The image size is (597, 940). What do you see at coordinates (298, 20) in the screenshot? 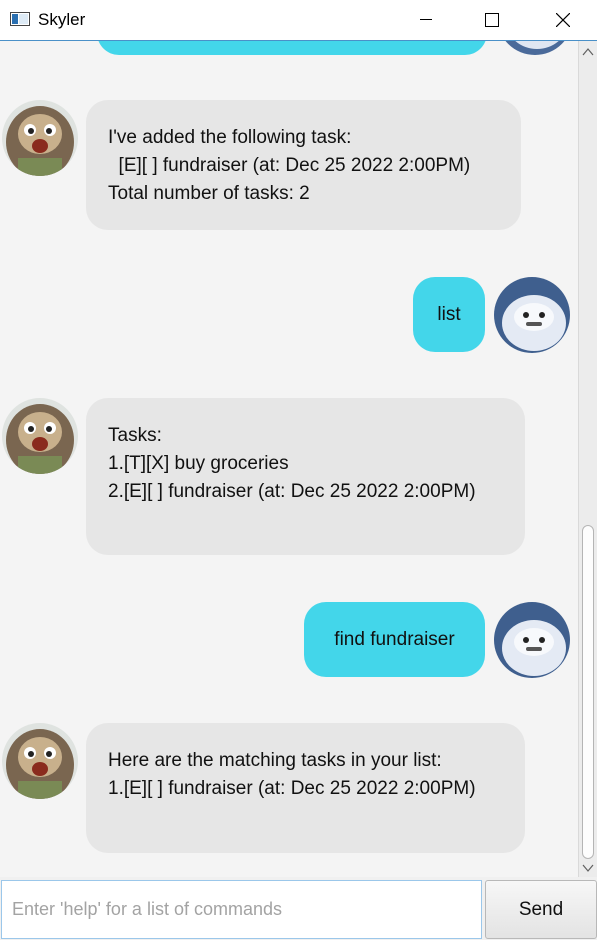
I see `title-bar: Skyler` at bounding box center [298, 20].